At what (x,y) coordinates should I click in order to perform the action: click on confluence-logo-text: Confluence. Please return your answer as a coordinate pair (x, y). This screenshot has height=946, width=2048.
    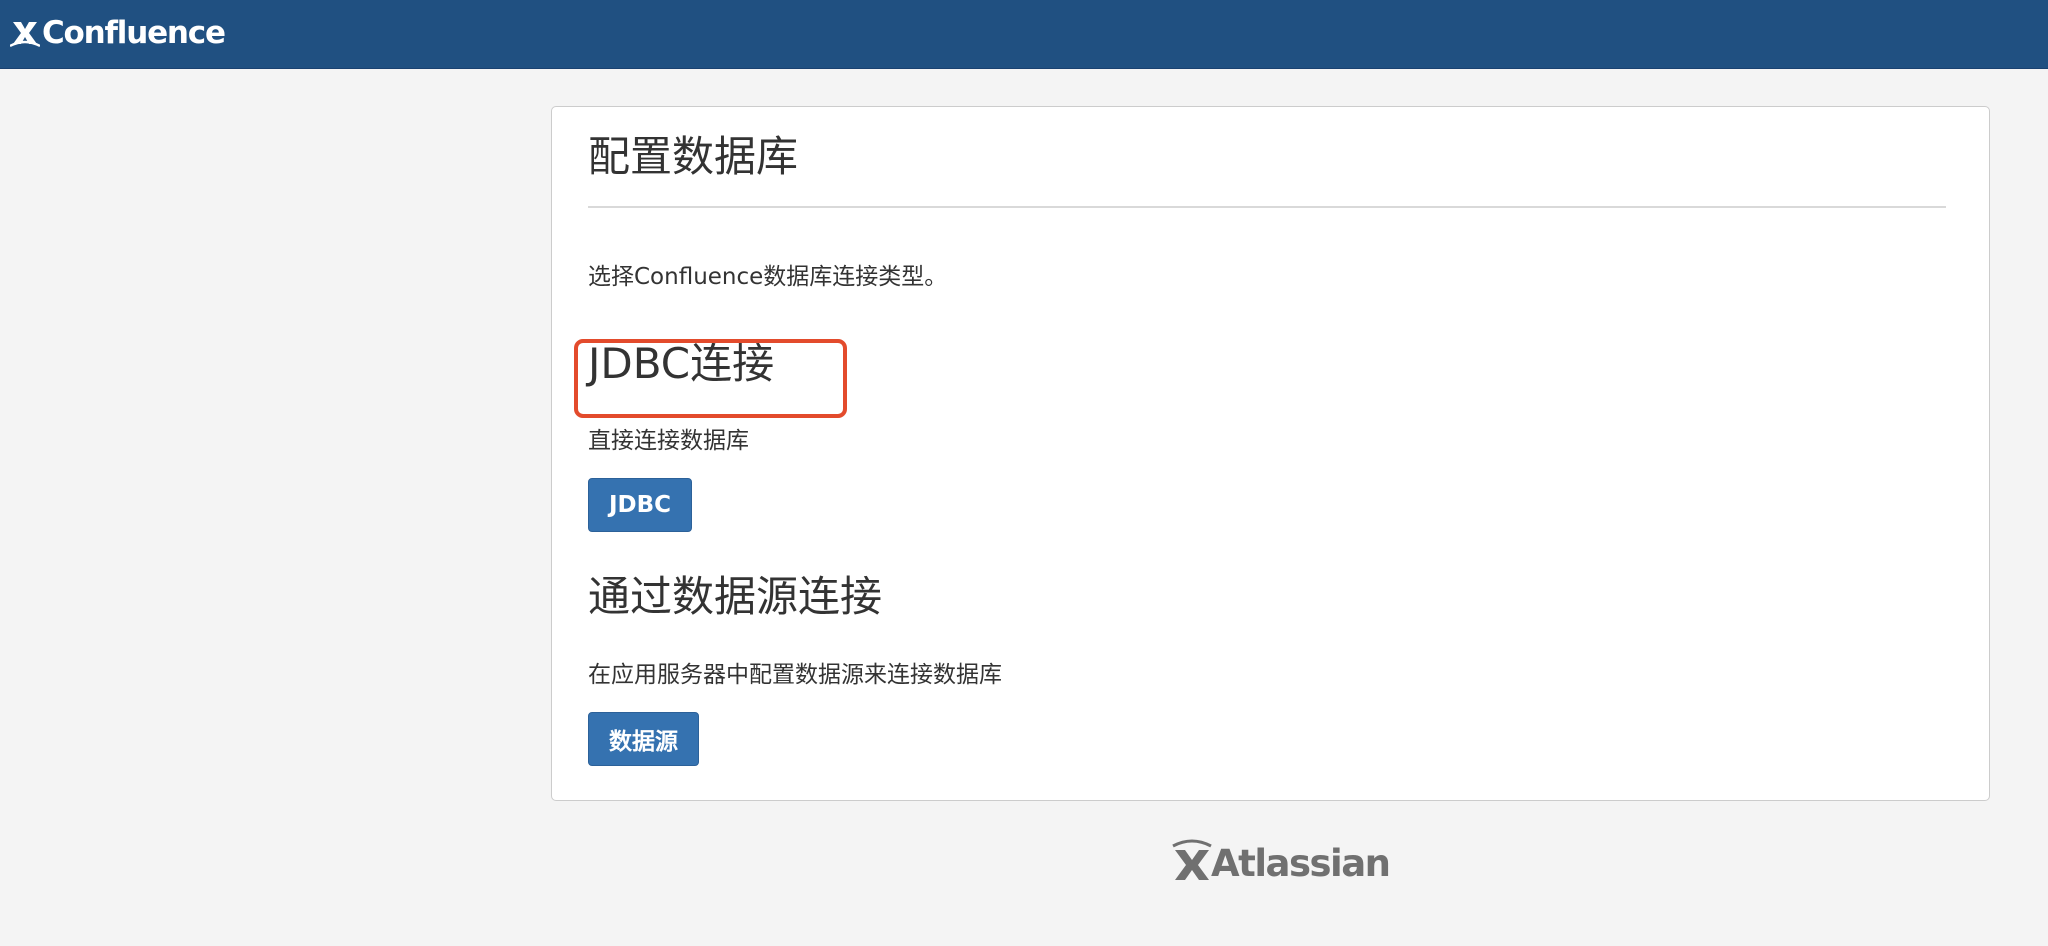
    Looking at the image, I should click on (134, 33).